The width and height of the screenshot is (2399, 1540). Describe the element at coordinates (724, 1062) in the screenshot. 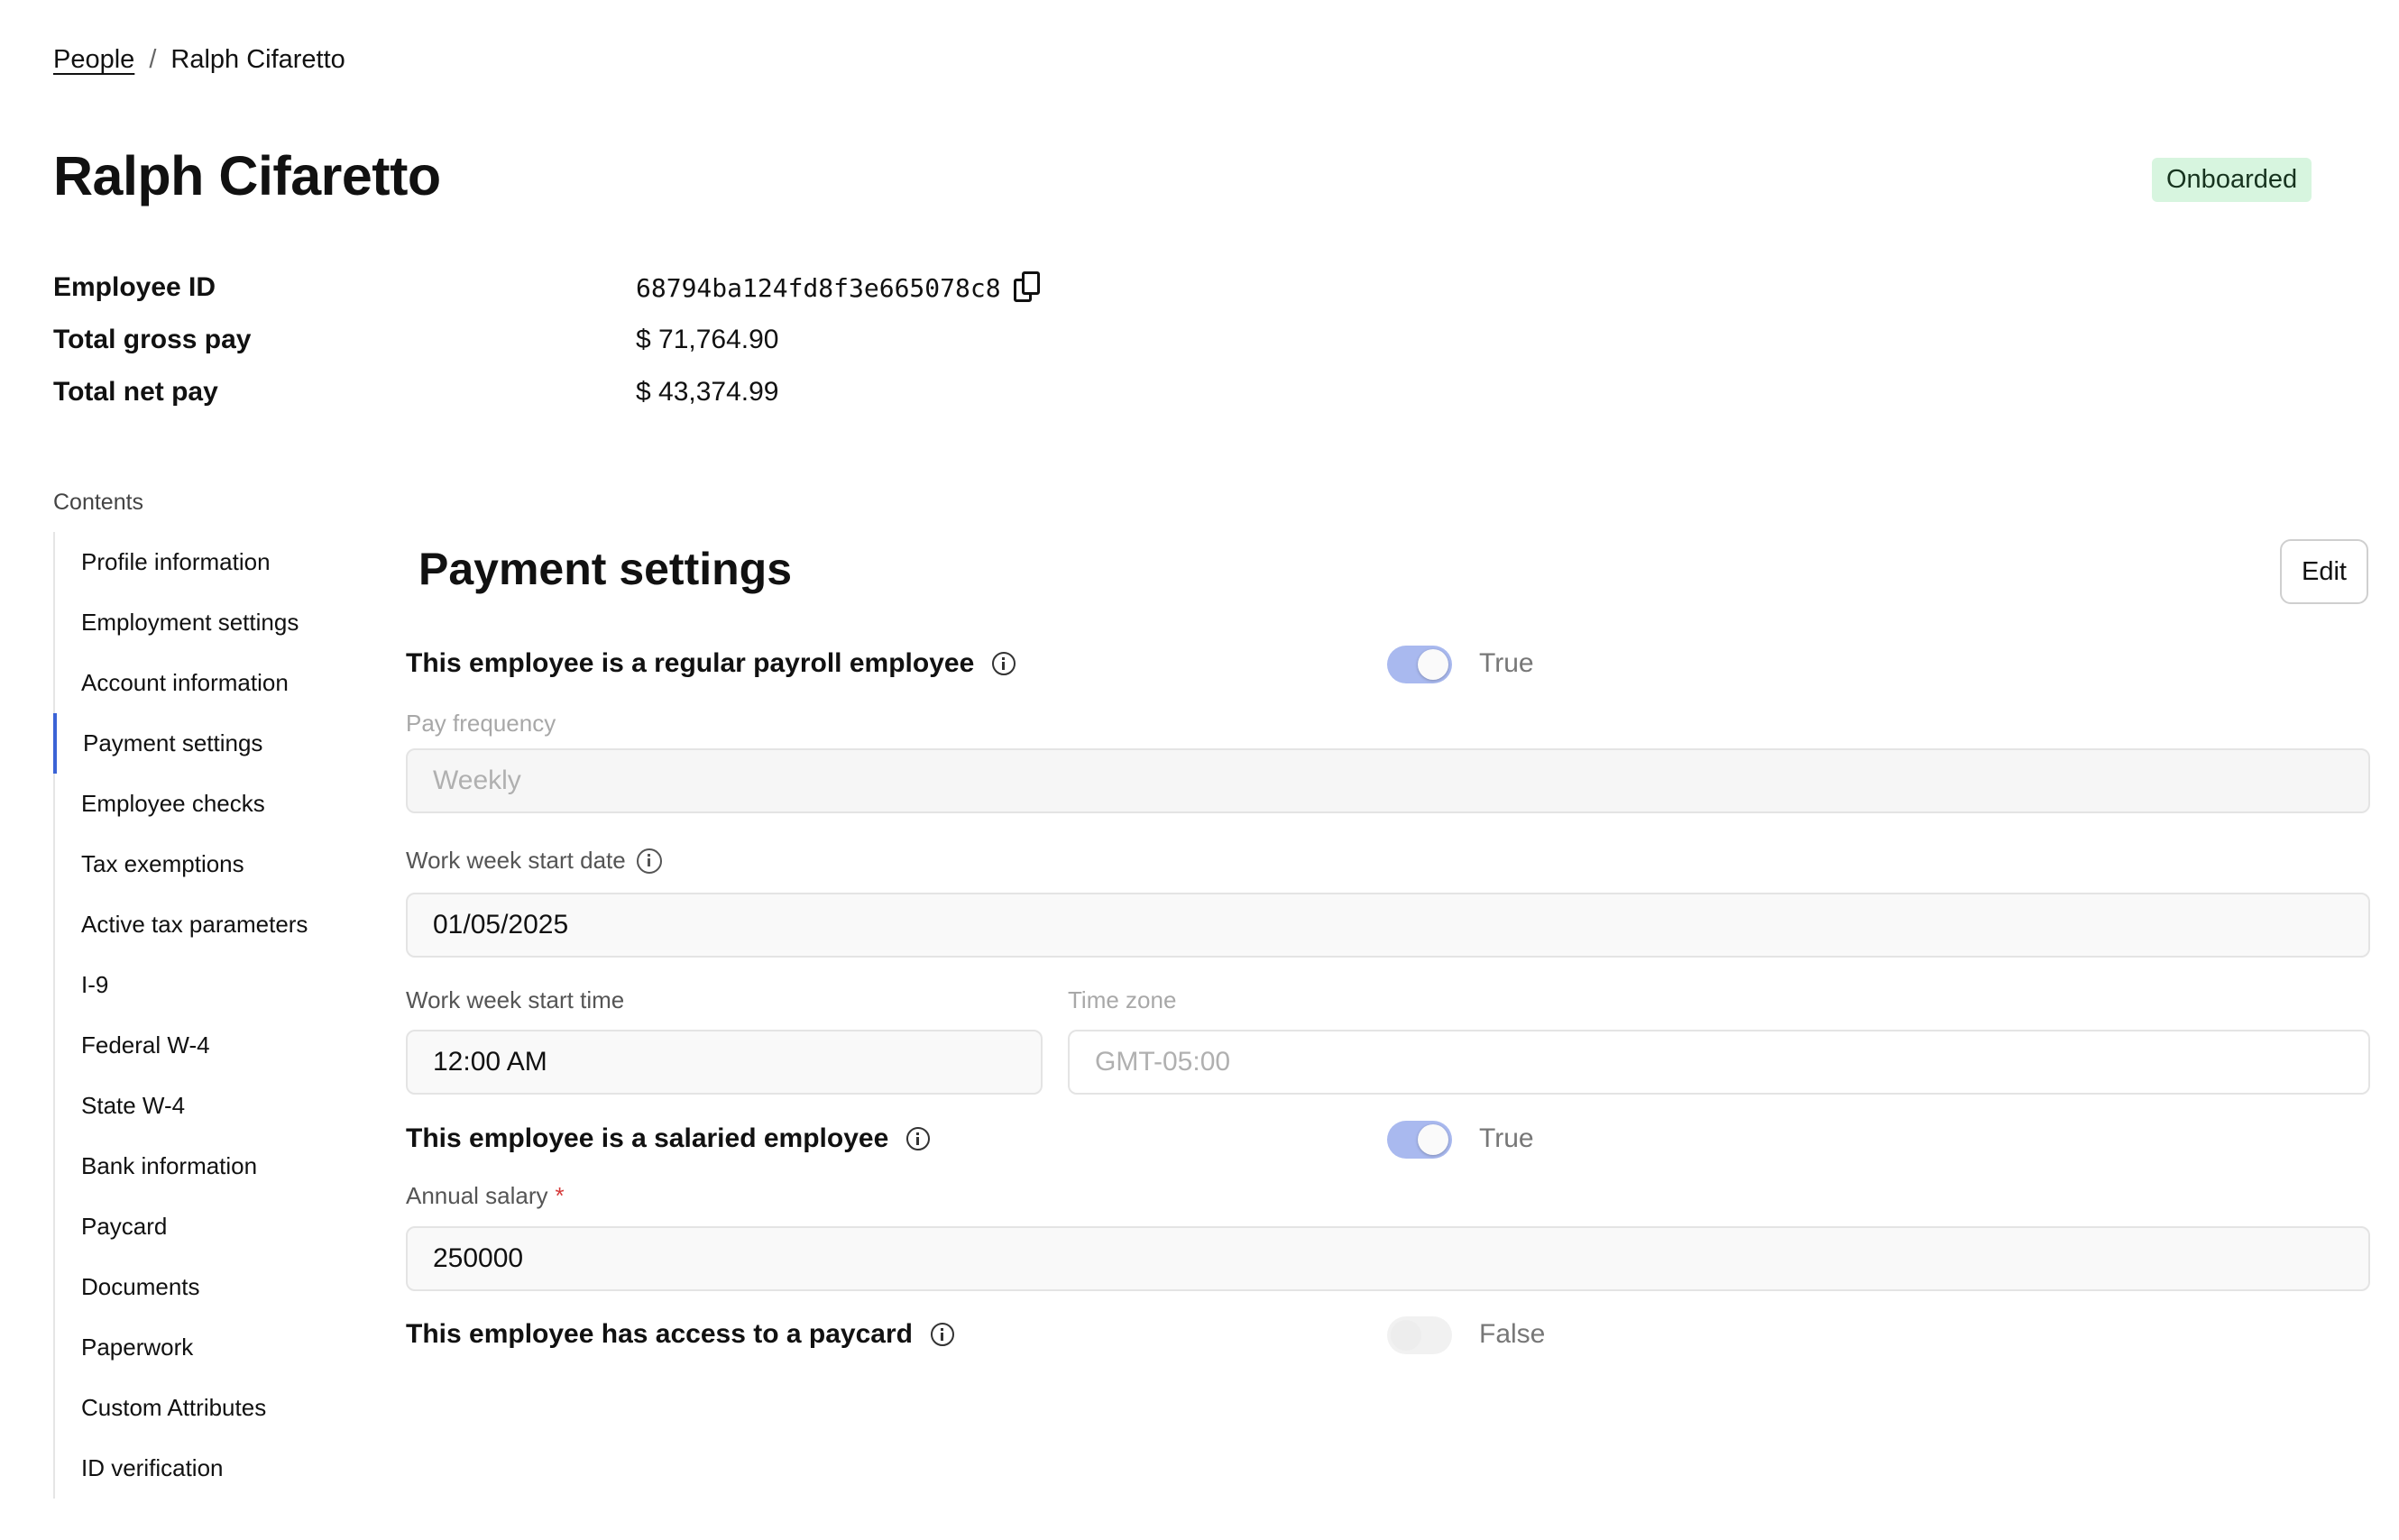

I see `work-week-start-time-field: 12:00 AM` at that location.